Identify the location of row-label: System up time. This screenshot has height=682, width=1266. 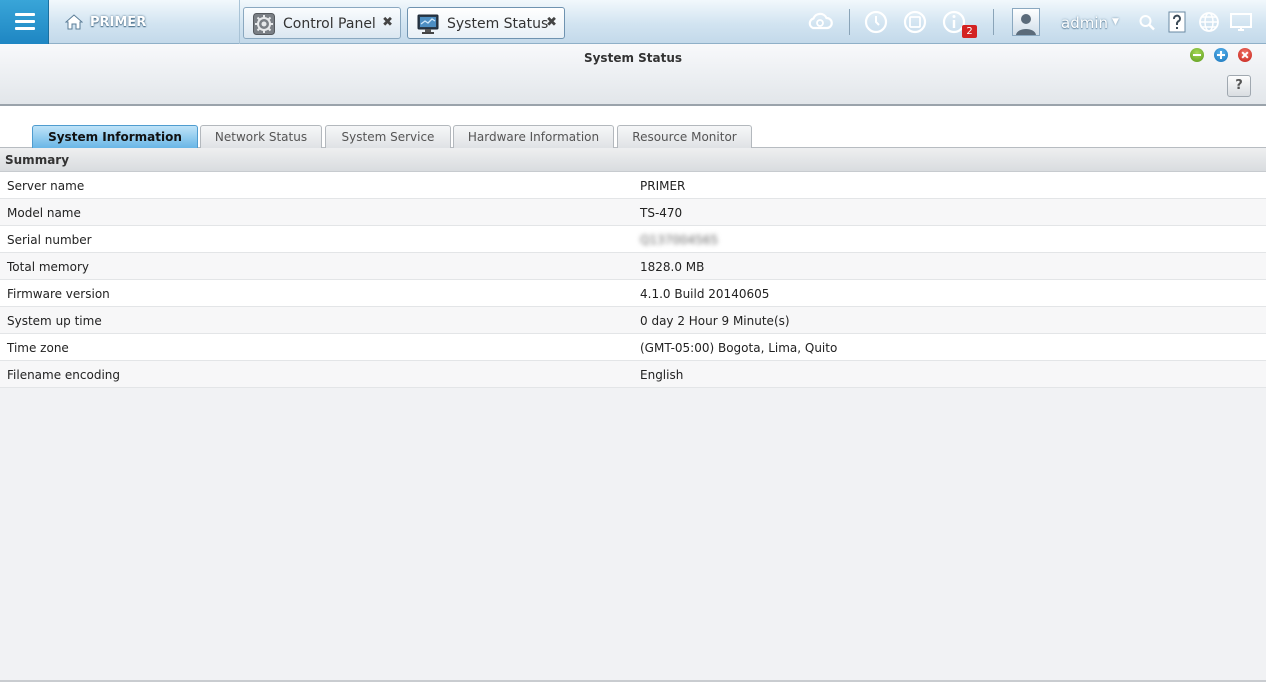
(54, 321).